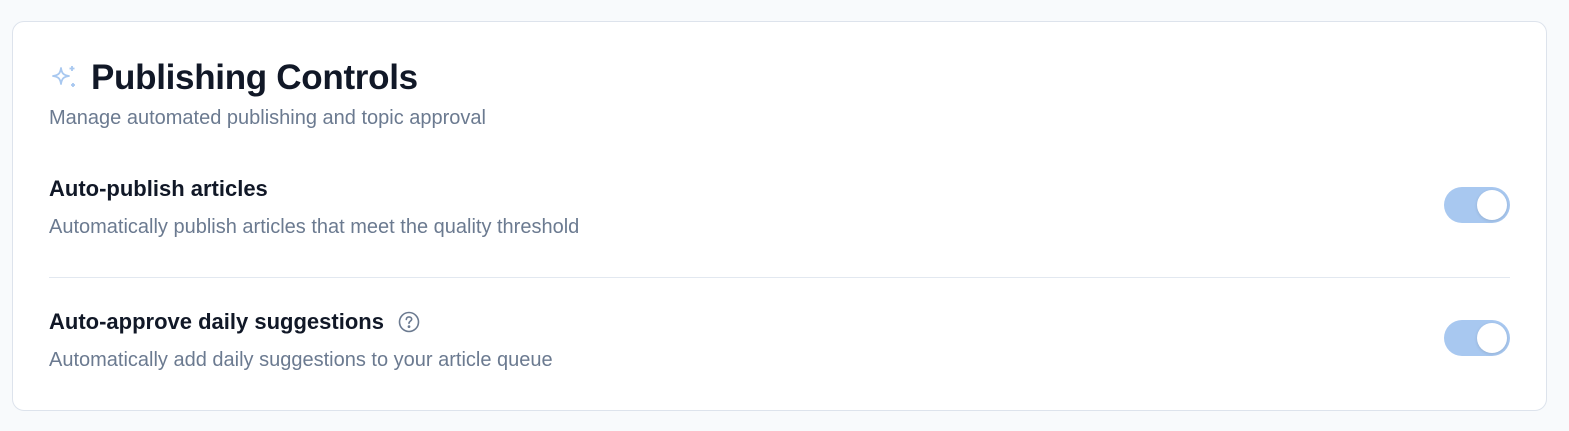  What do you see at coordinates (779, 189) in the screenshot?
I see `setting-title: Auto-publish articles` at bounding box center [779, 189].